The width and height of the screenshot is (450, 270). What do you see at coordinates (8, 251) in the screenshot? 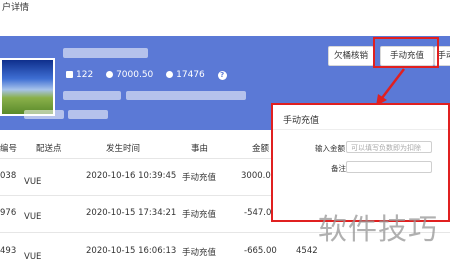
I see `row-id: 493` at bounding box center [8, 251].